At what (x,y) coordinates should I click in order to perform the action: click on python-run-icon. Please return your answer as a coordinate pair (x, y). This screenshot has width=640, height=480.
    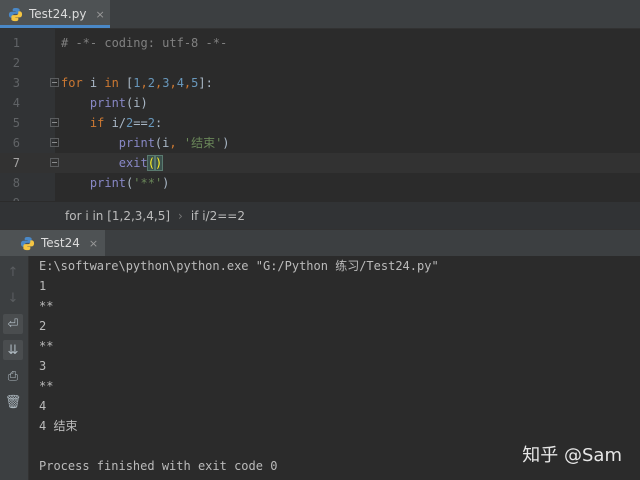
    Looking at the image, I should click on (27, 243).